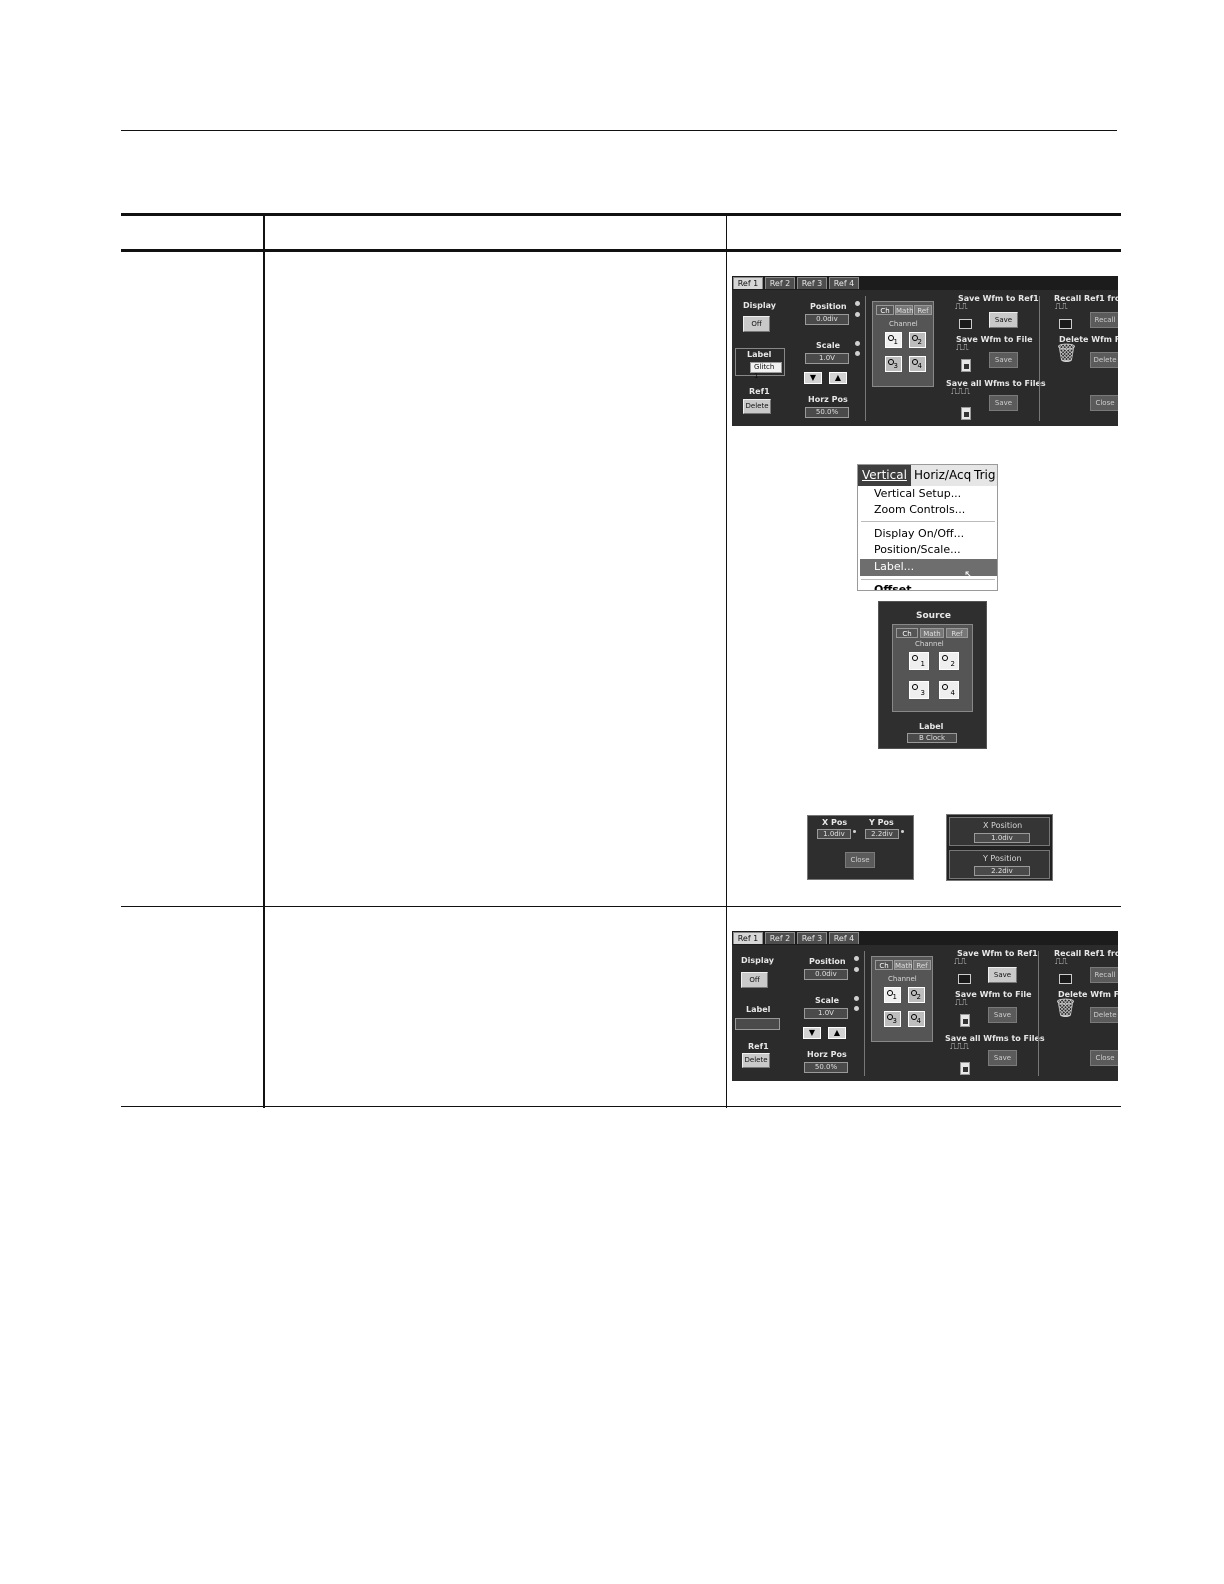 Image resolution: width=1224 pixels, height=1584 pixels. Describe the element at coordinates (860, 847) in the screenshot. I see `xy-pos-dialog: X Pos Y Pos 1.0div 2.2div Close` at that location.